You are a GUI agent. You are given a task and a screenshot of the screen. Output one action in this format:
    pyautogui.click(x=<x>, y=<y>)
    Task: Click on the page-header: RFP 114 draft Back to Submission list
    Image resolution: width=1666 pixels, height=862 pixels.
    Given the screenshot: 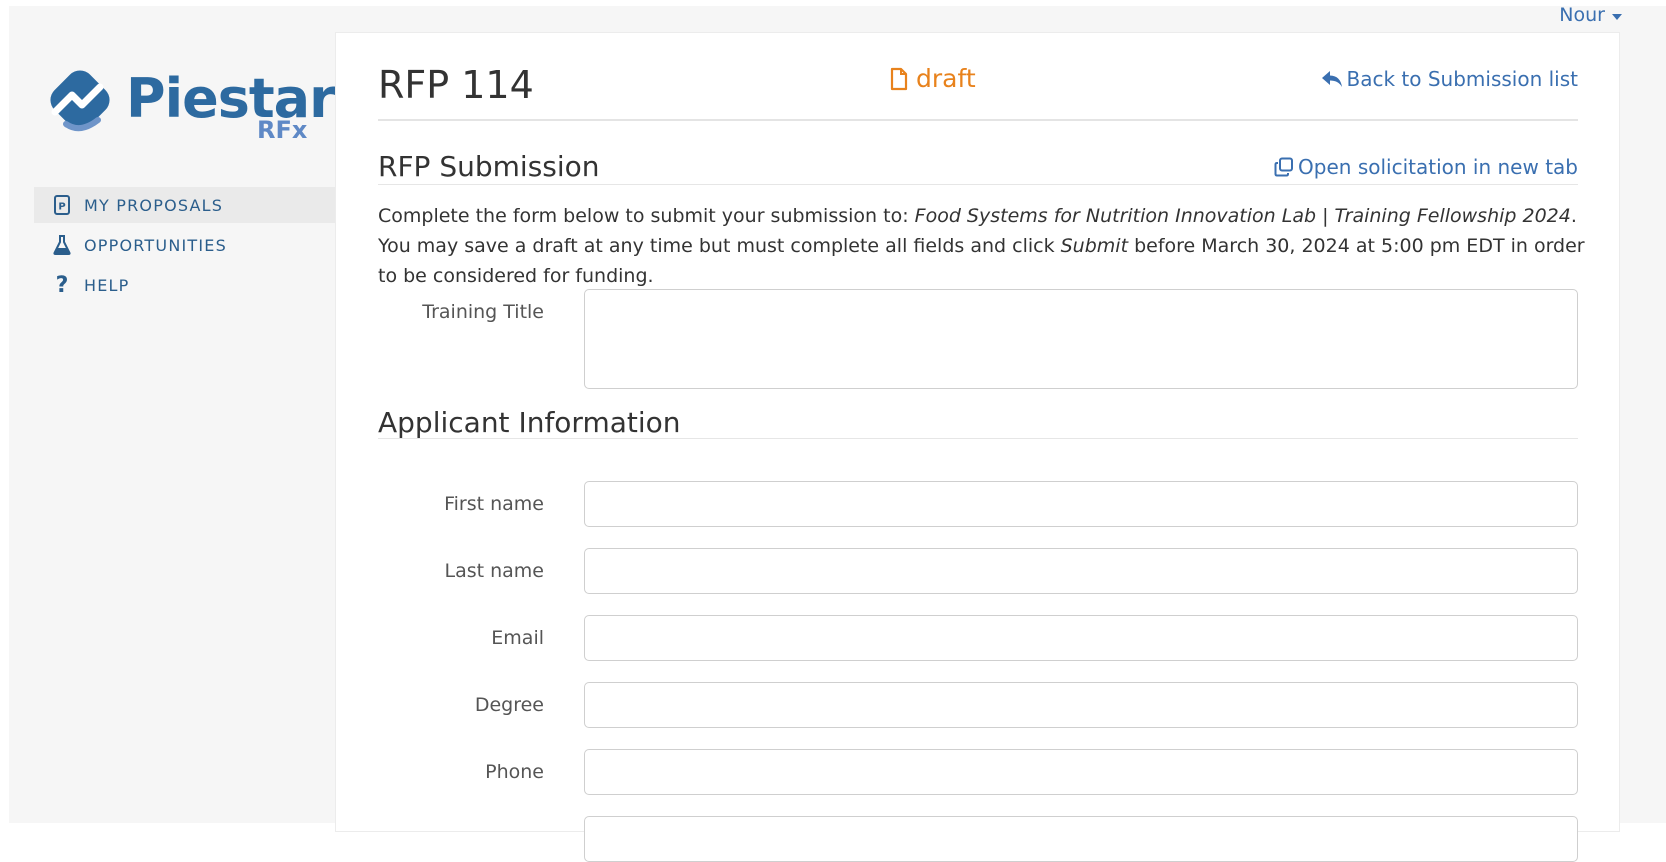 What is the action you would take?
    pyautogui.click(x=978, y=91)
    